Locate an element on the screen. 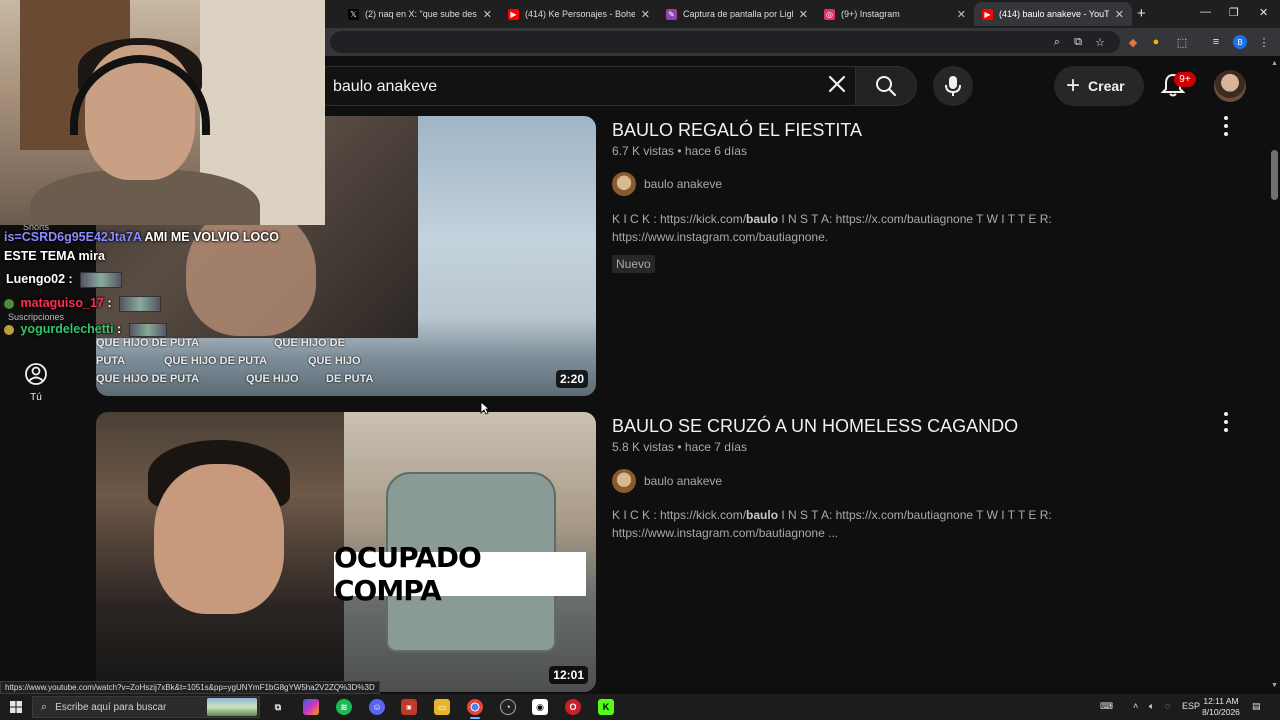 This screenshot has width=1280, height=720. browser-menu-icon: ⋮ is located at coordinates (1264, 42).